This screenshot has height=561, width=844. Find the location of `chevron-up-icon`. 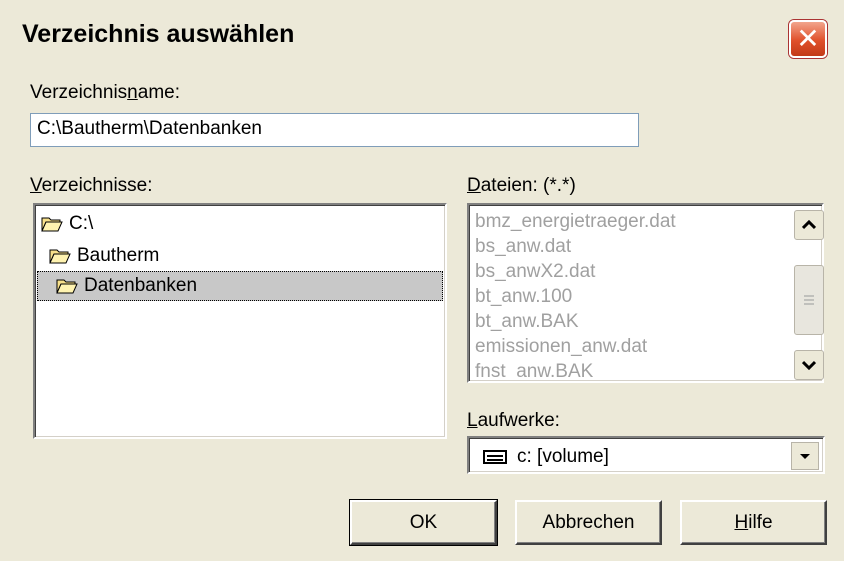

chevron-up-icon is located at coordinates (809, 225).